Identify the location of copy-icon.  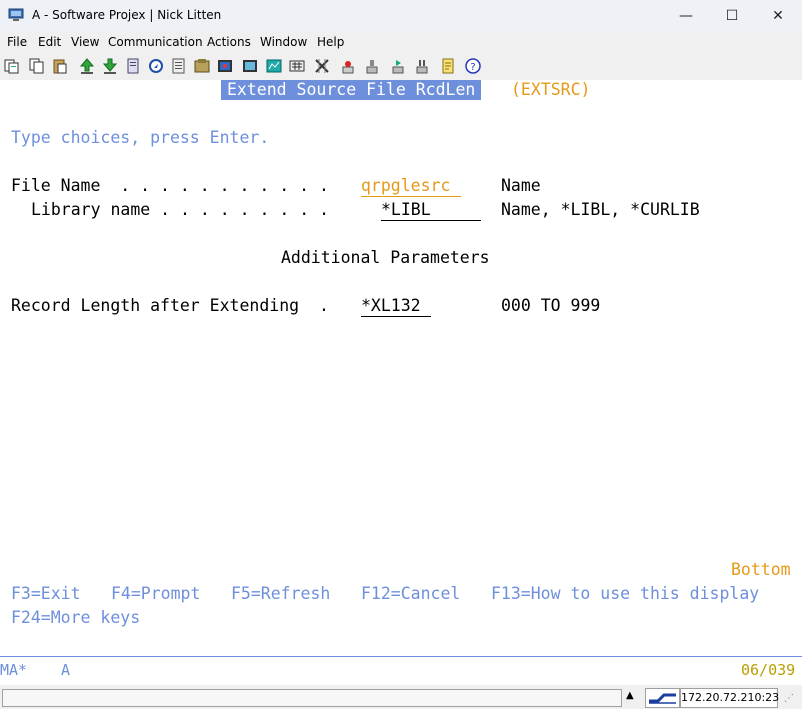
(12, 66).